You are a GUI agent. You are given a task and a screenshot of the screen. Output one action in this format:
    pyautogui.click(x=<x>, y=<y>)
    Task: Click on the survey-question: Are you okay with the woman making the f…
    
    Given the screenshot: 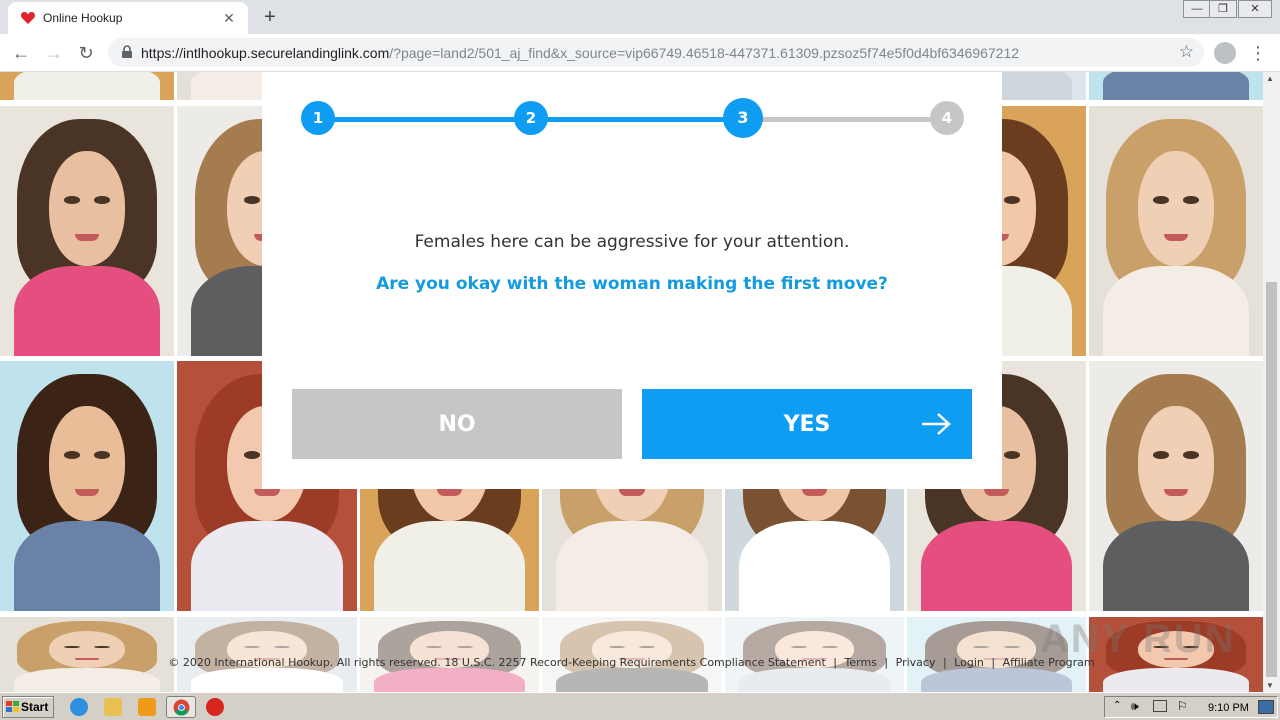 What is the action you would take?
    pyautogui.click(x=632, y=284)
    